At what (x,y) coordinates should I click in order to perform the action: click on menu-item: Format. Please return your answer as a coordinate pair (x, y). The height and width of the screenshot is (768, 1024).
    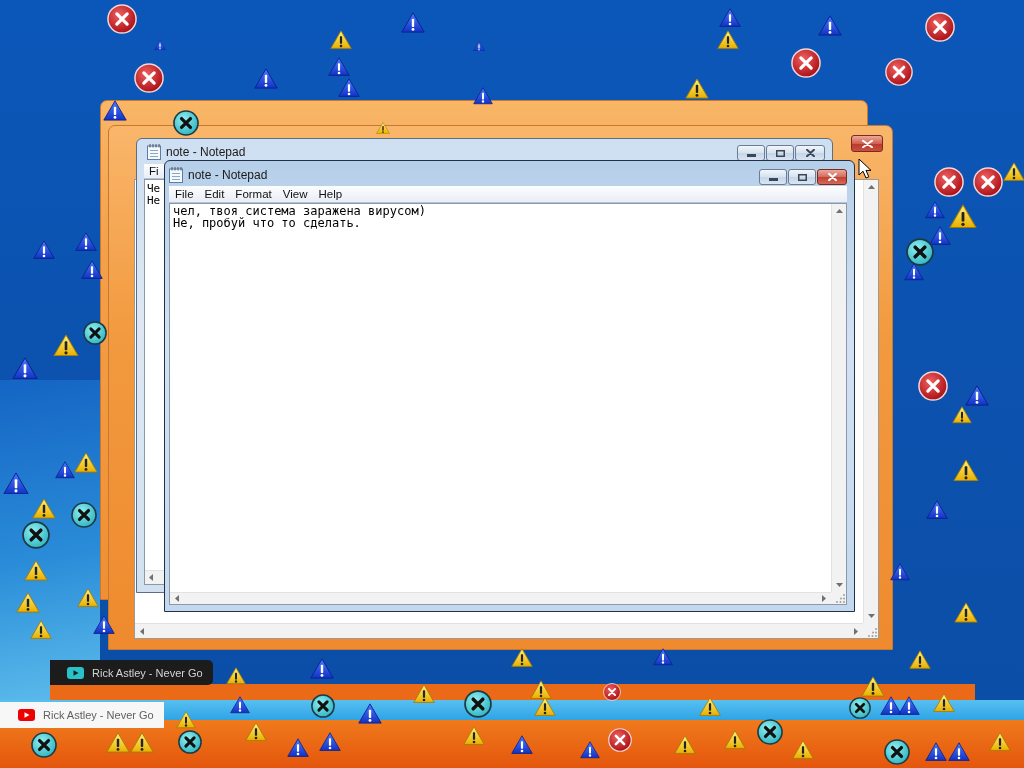
    Looking at the image, I should click on (253, 194).